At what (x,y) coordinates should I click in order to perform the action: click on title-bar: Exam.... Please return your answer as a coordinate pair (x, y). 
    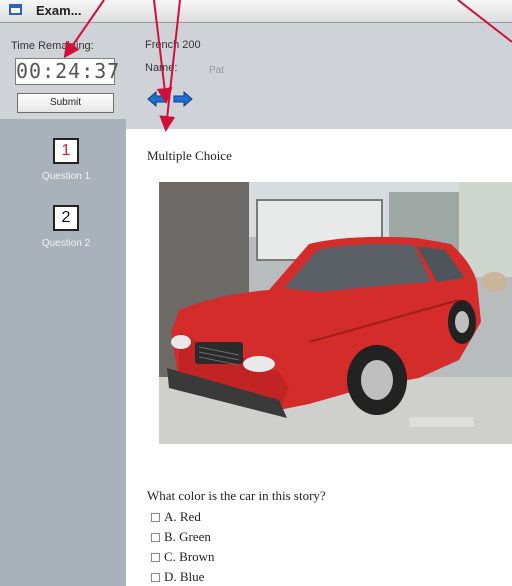
    Looking at the image, I should click on (256, 11).